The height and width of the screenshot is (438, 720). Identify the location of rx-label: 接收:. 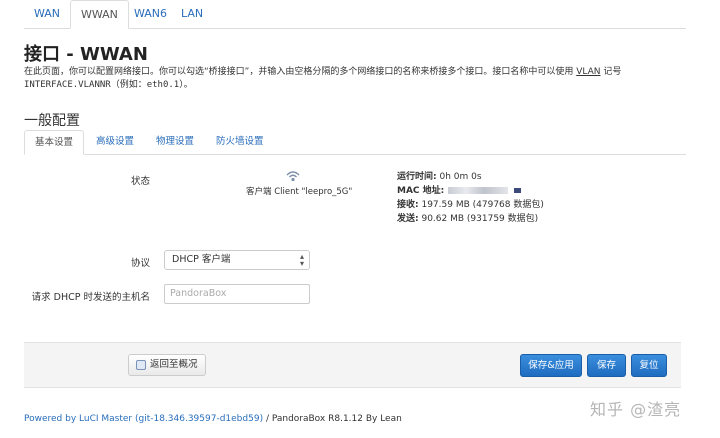
(408, 205).